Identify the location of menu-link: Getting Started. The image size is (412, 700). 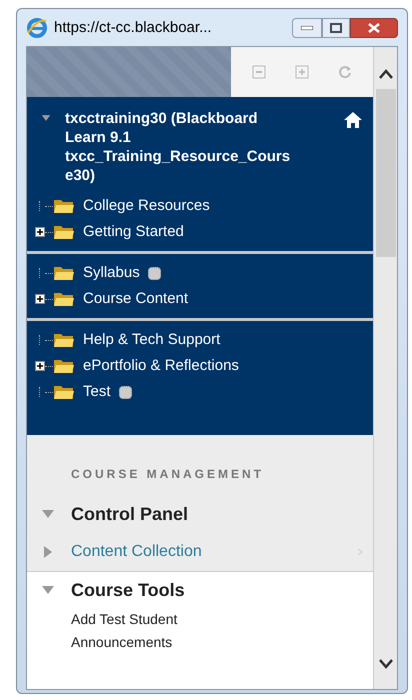
(133, 232).